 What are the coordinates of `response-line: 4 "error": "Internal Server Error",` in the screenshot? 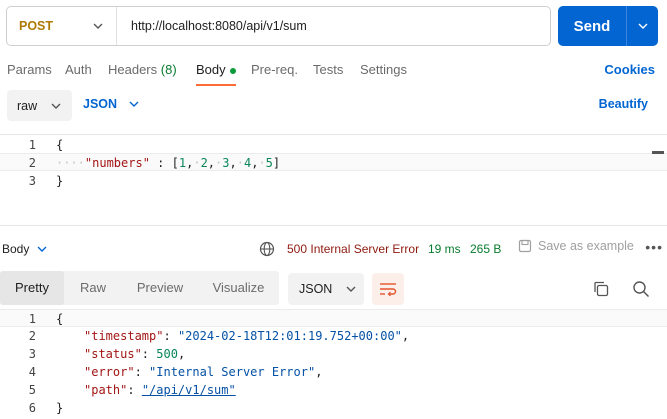 It's located at (333, 372).